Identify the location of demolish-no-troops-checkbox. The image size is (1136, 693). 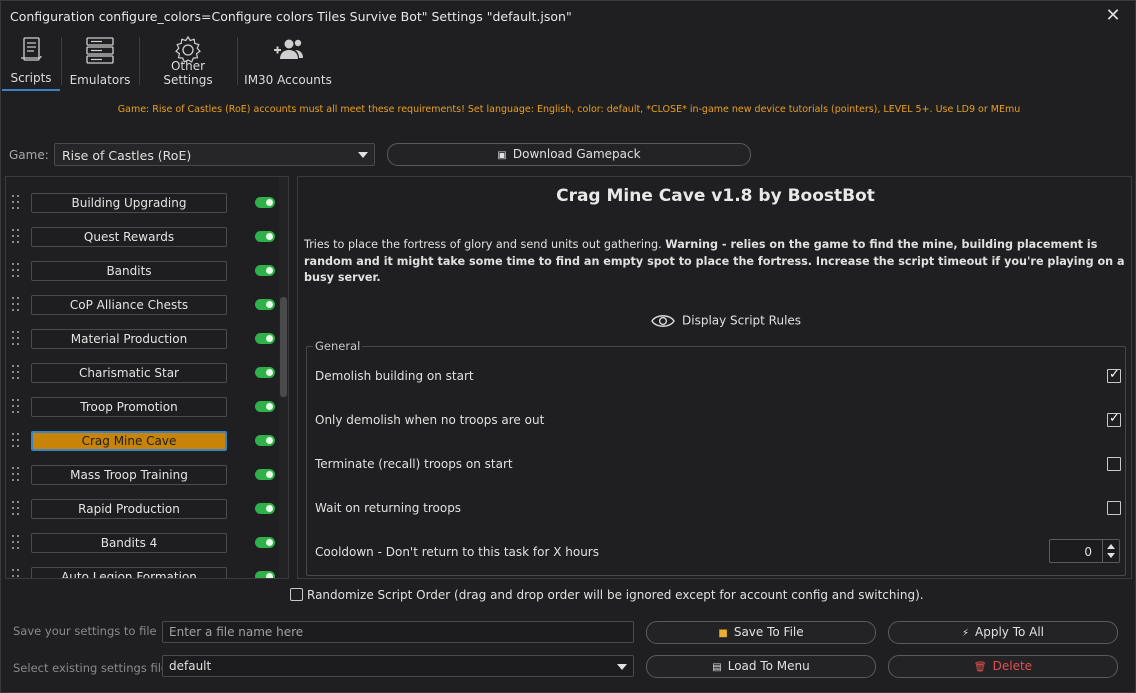
(1114, 419).